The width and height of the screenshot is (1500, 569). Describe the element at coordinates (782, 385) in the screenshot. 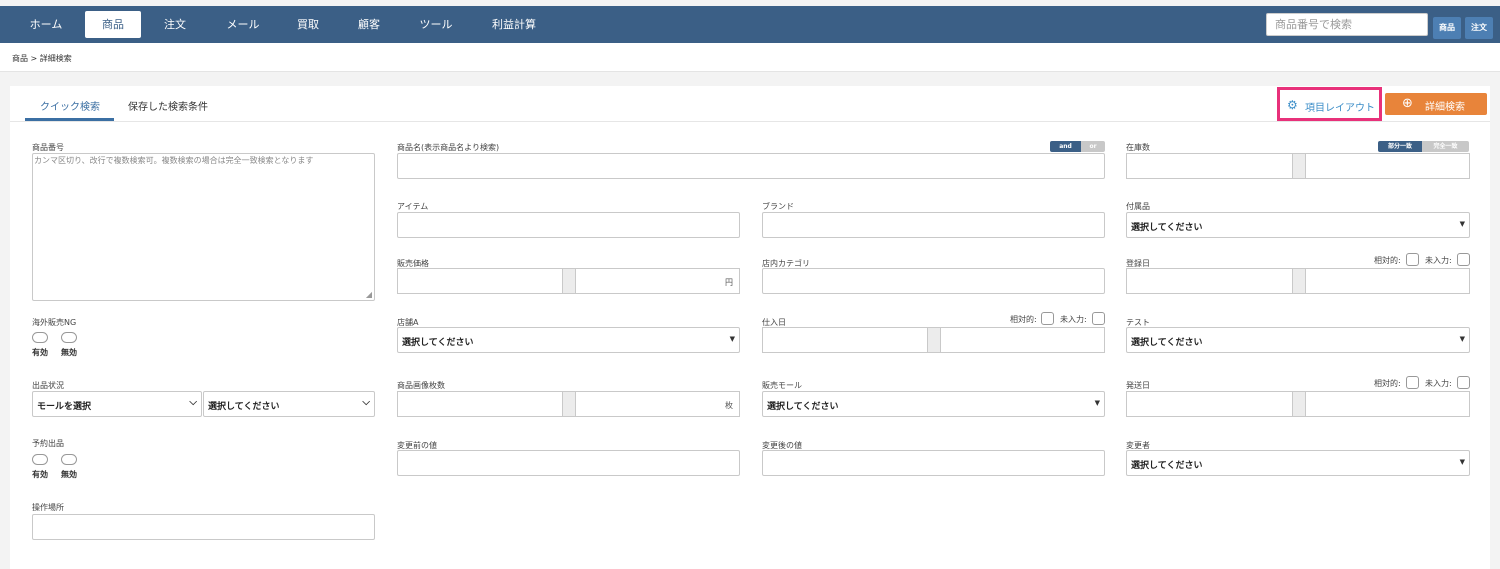

I see `sales-mall-label: 販売モール` at that location.